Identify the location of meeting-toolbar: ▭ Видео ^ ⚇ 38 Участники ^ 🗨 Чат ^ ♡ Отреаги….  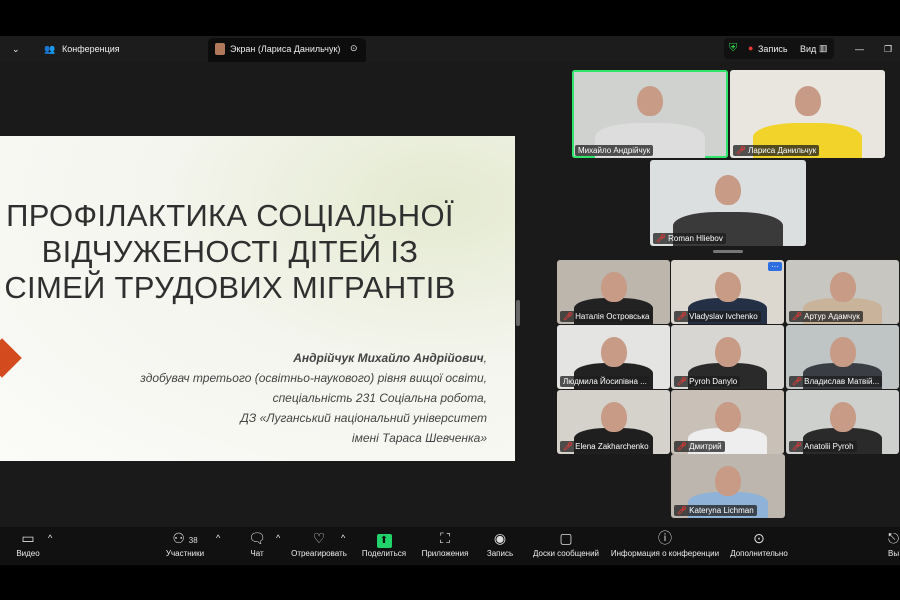
(450, 546).